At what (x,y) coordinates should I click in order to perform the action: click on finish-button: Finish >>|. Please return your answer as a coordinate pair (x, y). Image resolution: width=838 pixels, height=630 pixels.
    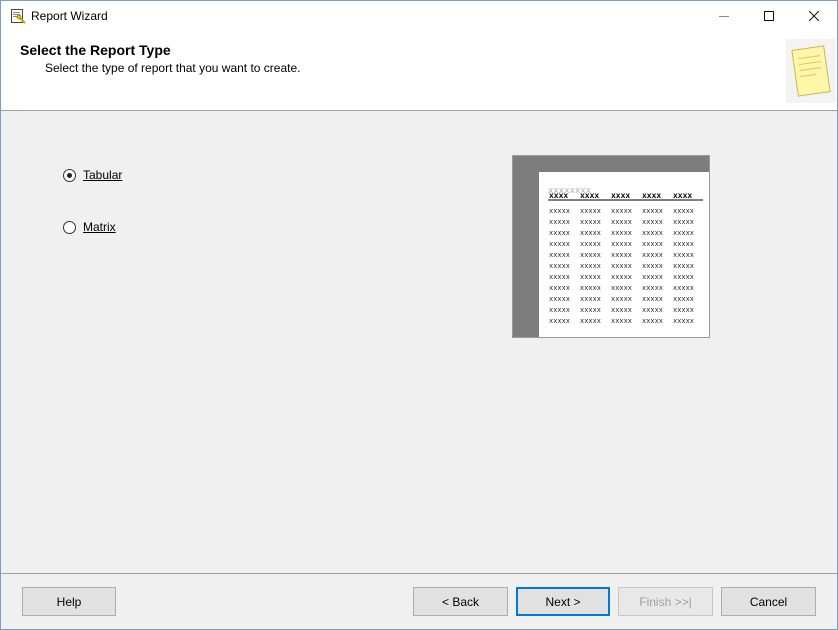
    Looking at the image, I should click on (665, 601).